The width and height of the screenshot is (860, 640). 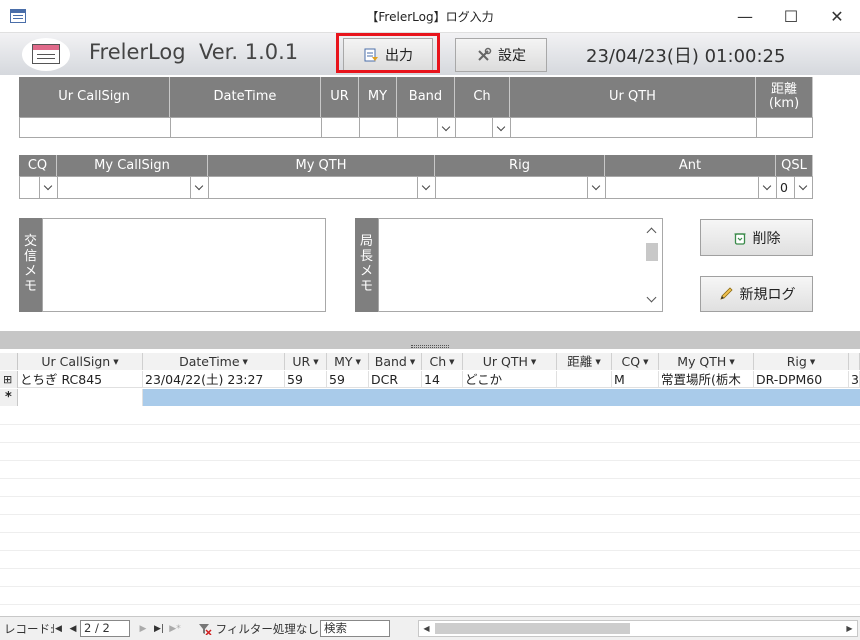 What do you see at coordinates (483, 127) in the screenshot?
I see `ch-select` at bounding box center [483, 127].